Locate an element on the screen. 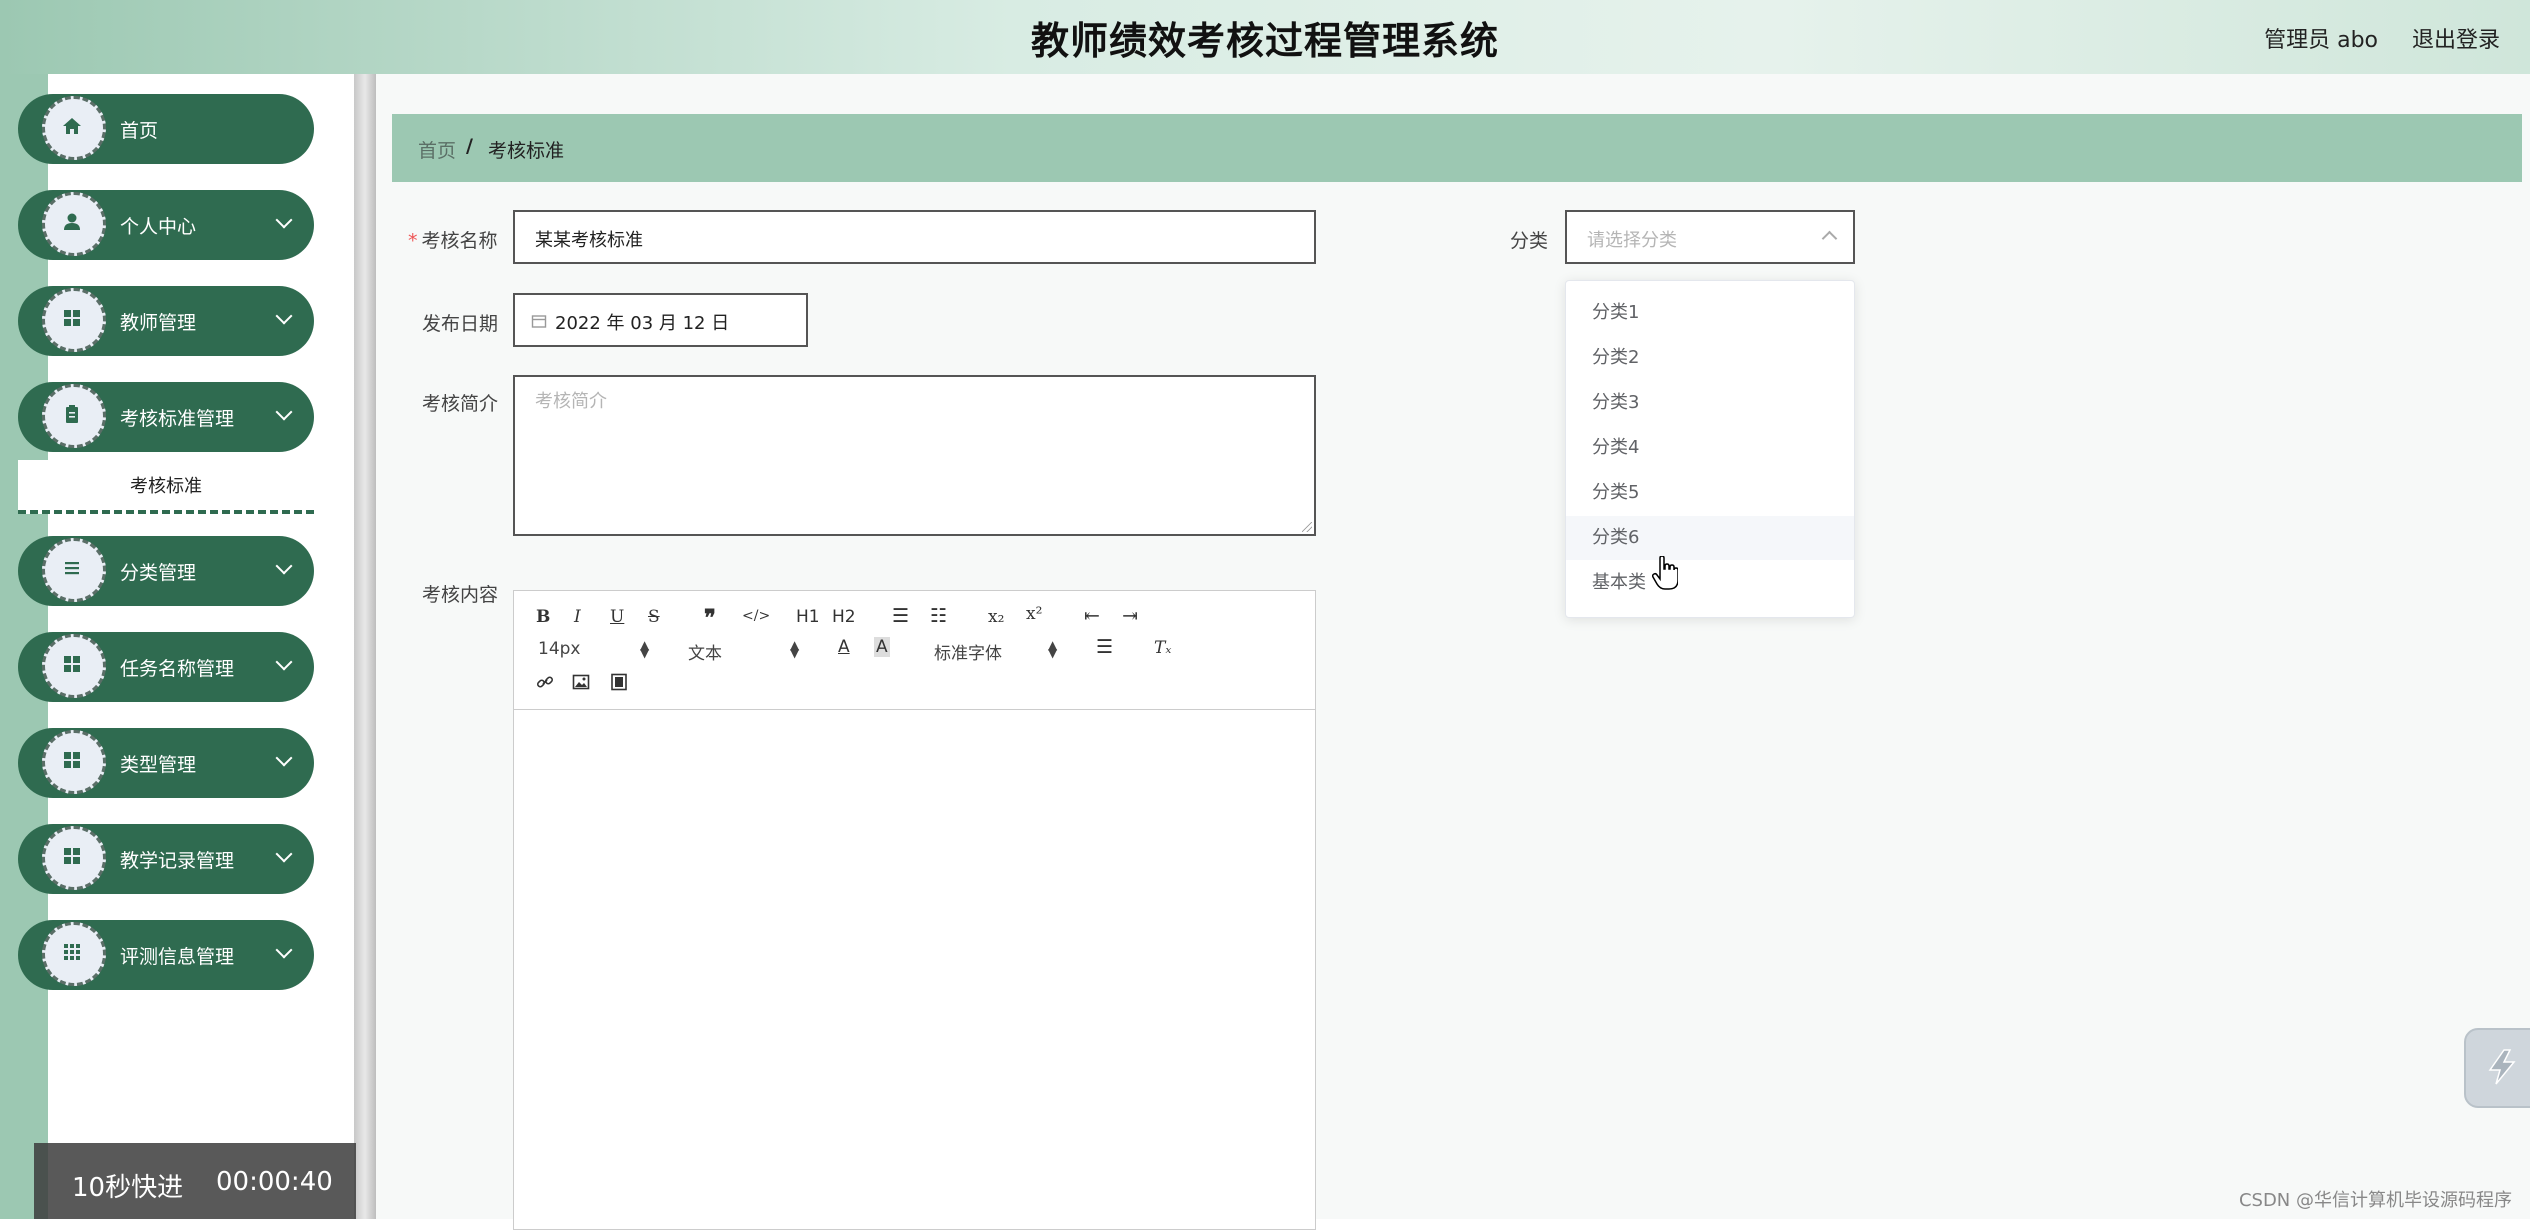  bold-icon: B is located at coordinates (543, 617).